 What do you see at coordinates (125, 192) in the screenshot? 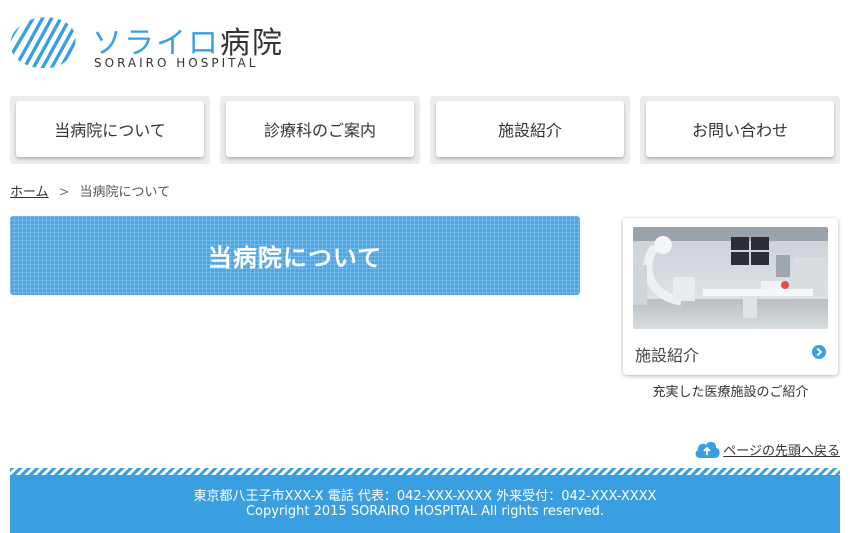
I see `breadcrumb-current: 当病院について` at bounding box center [125, 192].